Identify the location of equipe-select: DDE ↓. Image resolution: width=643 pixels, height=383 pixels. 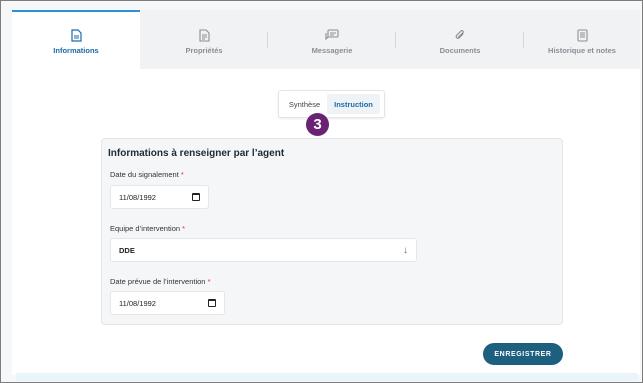
(263, 250).